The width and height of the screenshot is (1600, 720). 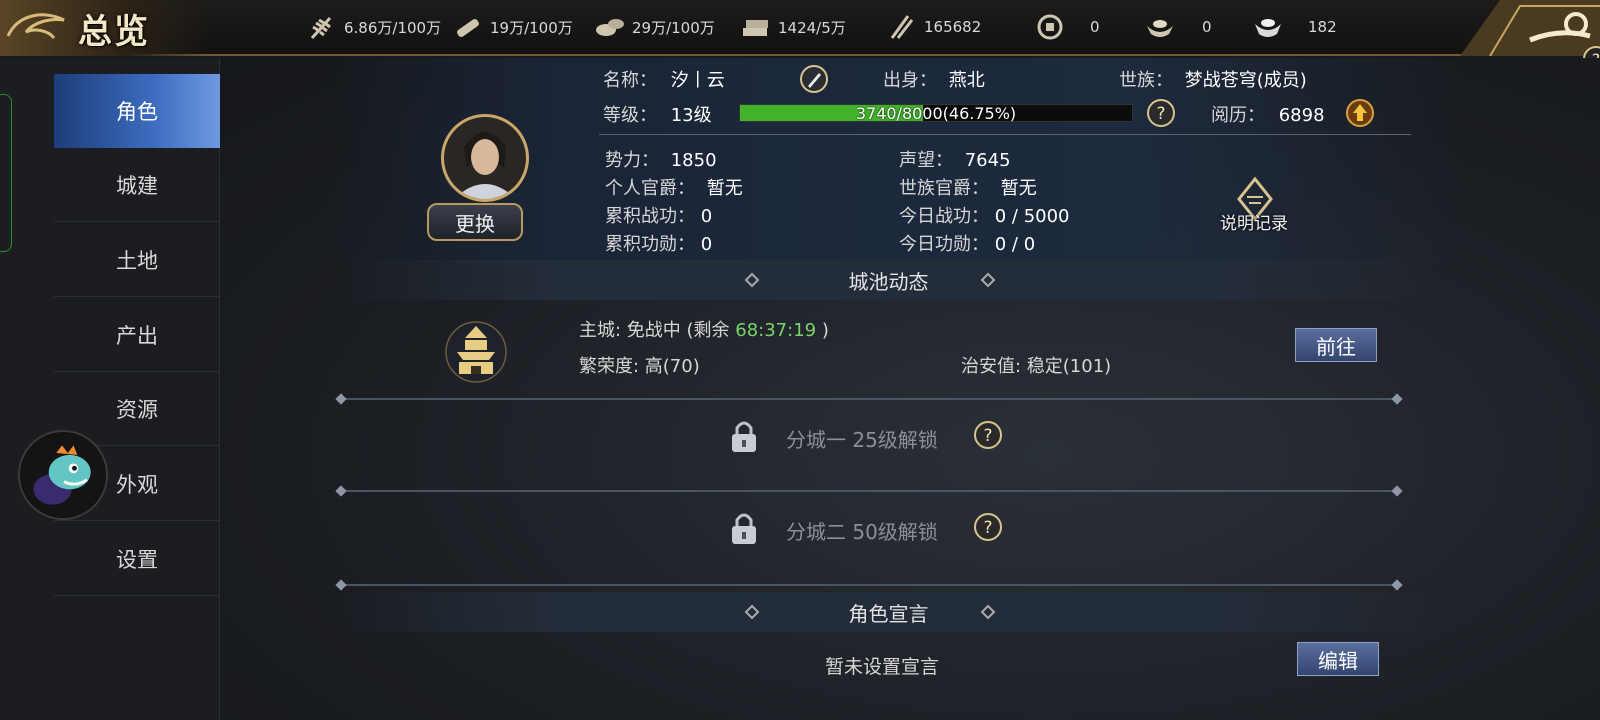 What do you see at coordinates (869, 491) in the screenshot?
I see `branch-separator` at bounding box center [869, 491].